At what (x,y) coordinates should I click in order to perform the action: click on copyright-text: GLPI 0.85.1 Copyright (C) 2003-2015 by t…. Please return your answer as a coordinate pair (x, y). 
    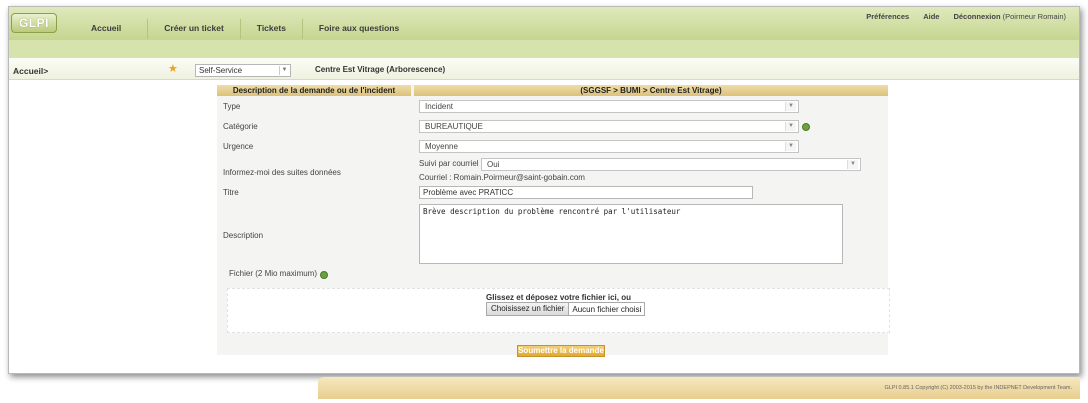
    Looking at the image, I should click on (978, 388).